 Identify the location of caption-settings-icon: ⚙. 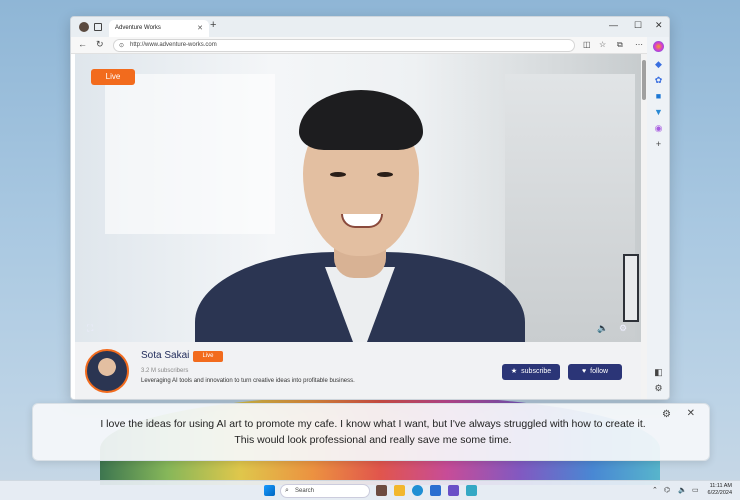
(666, 414).